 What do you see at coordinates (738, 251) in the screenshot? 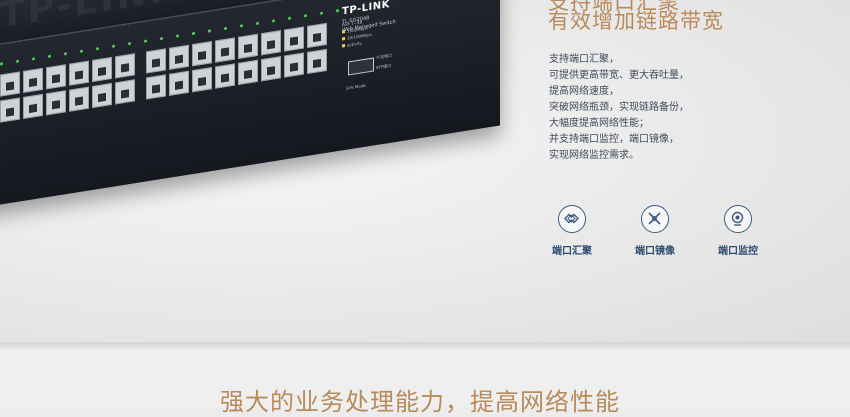
I see `feature-label: 端口监控` at bounding box center [738, 251].